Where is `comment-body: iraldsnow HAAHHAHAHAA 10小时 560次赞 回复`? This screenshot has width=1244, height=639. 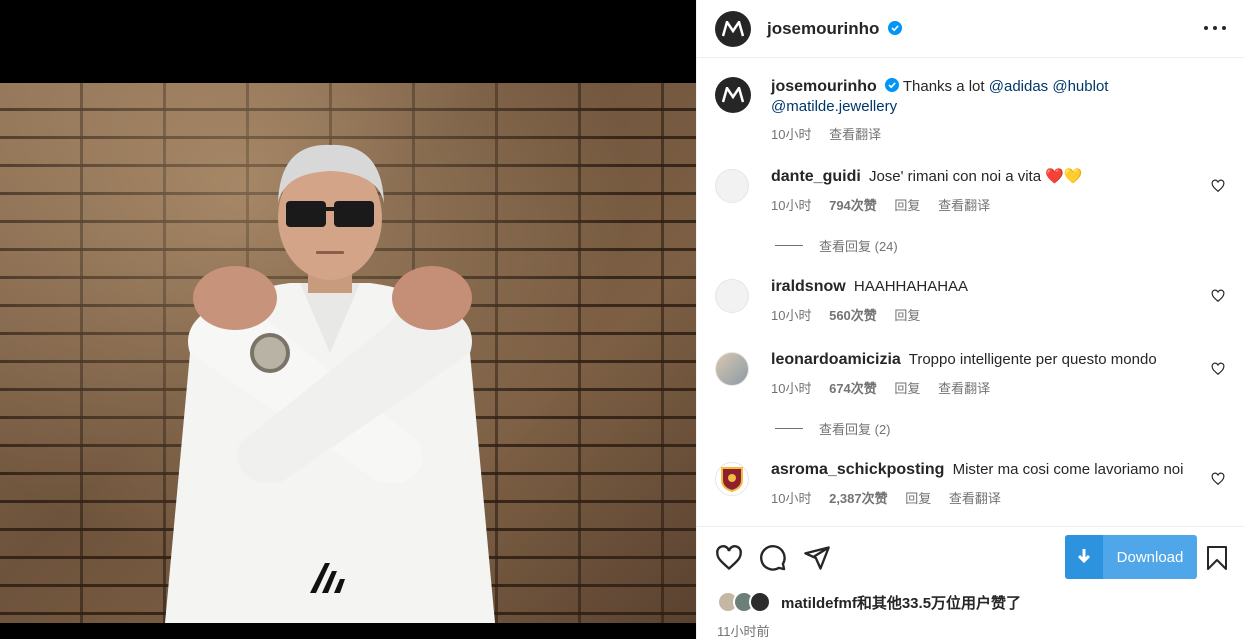
comment-body: iraldsnow HAAHHAHAHAA 10小时 560次赞 回复 is located at coordinates (998, 300).